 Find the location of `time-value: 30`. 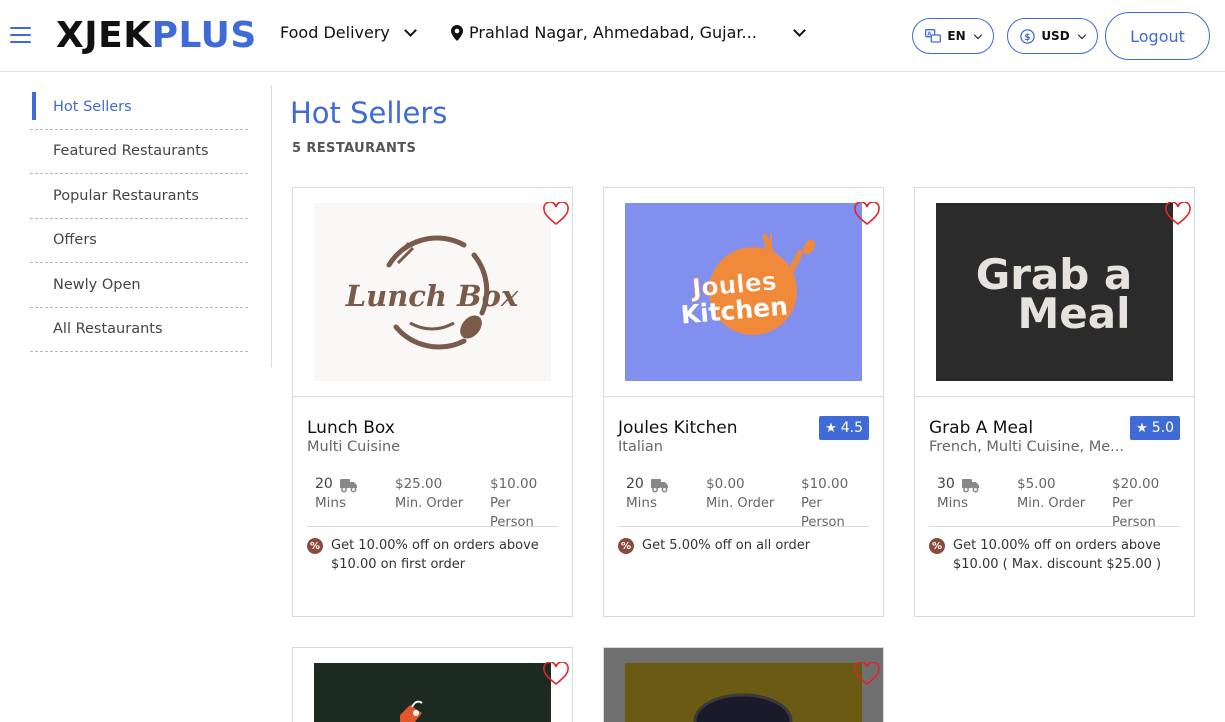

time-value: 30 is located at coordinates (946, 484).